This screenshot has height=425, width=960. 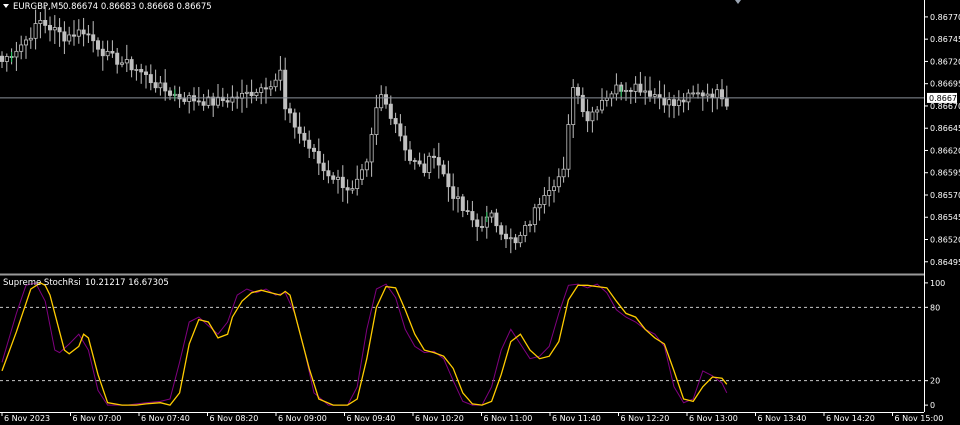 I want to click on price-tick-label: 0.86645, so click(x=945, y=128).